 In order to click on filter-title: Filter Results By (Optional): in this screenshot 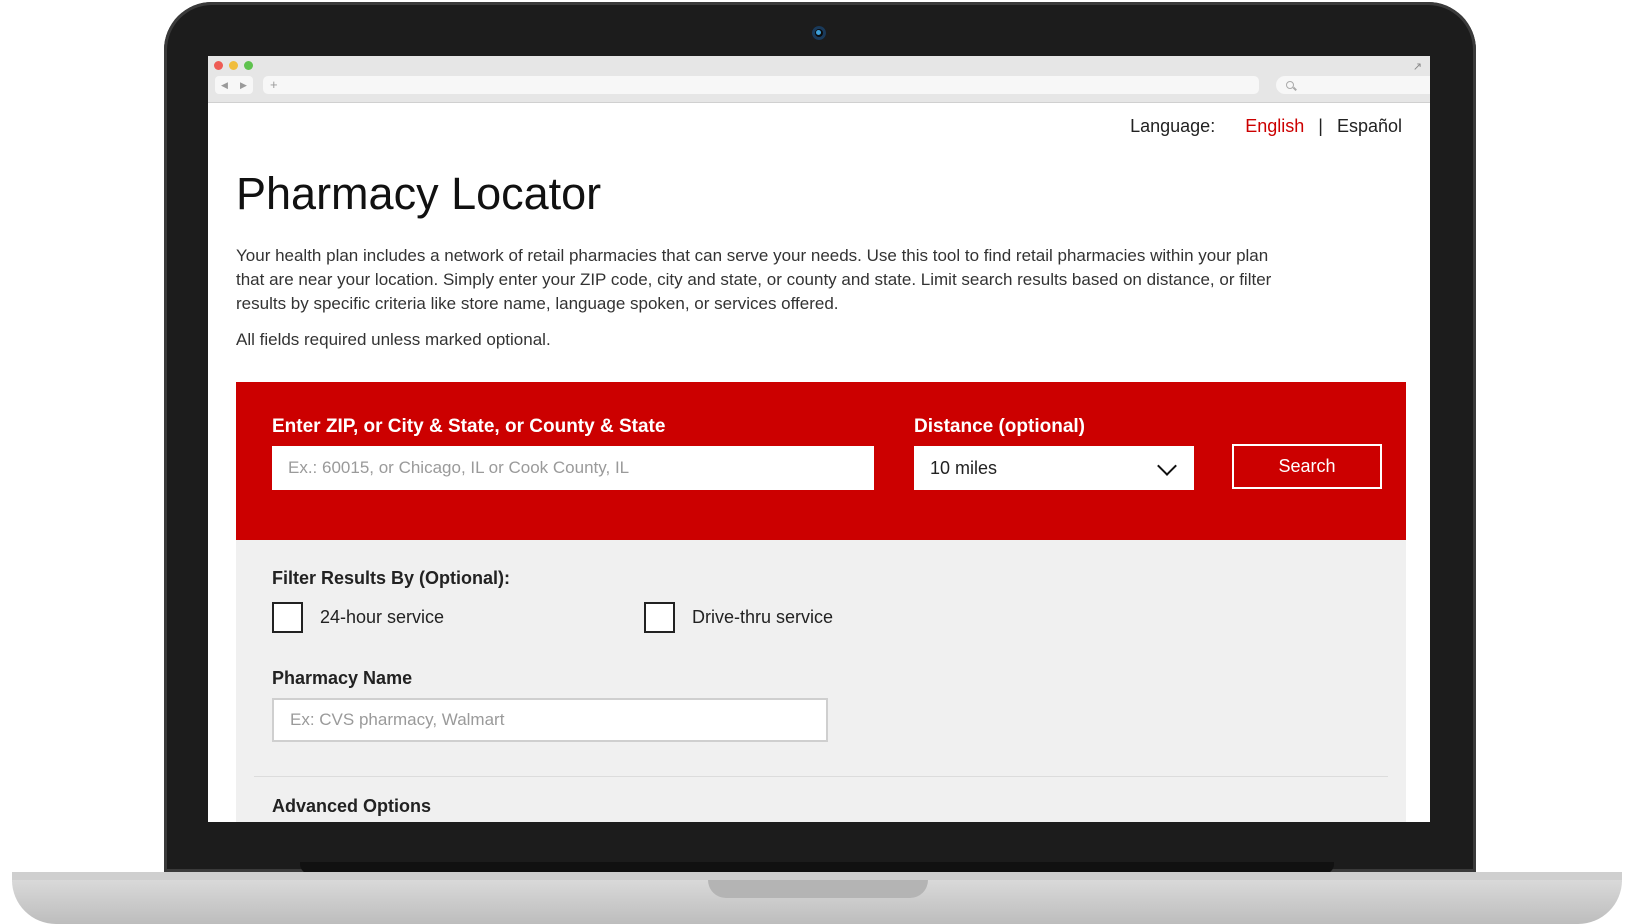, I will do `click(391, 578)`.